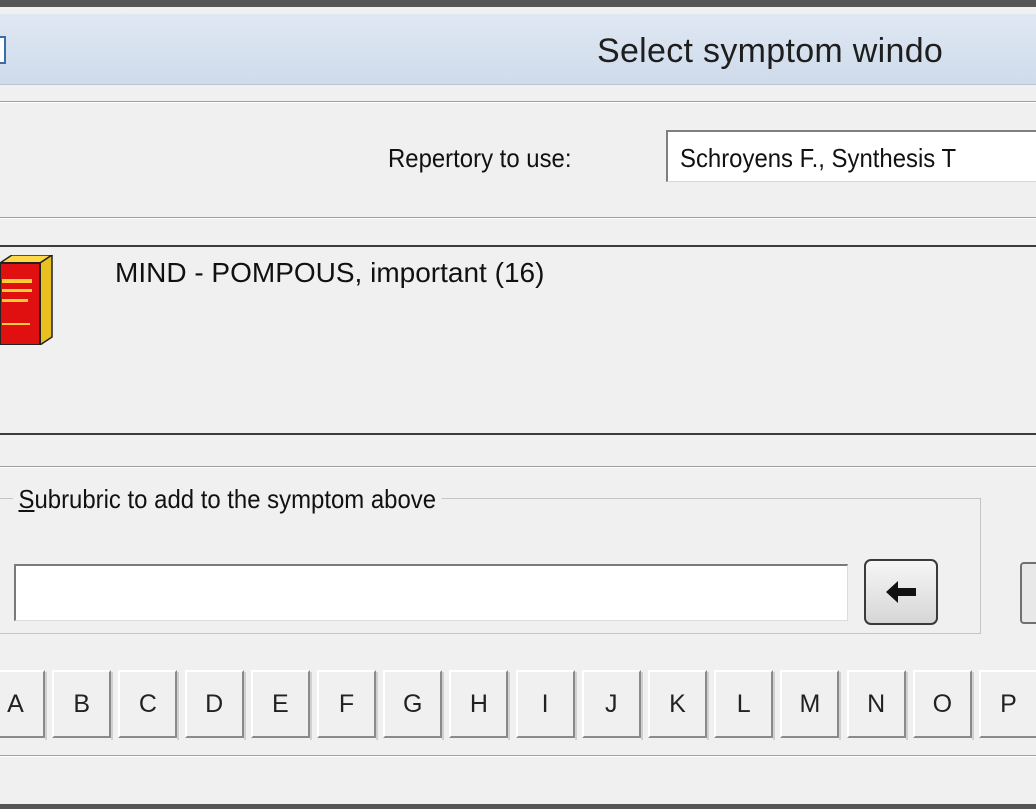 Image resolution: width=1036 pixels, height=809 pixels. Describe the element at coordinates (3, 50) in the screenshot. I see `window-menu-icon` at that location.